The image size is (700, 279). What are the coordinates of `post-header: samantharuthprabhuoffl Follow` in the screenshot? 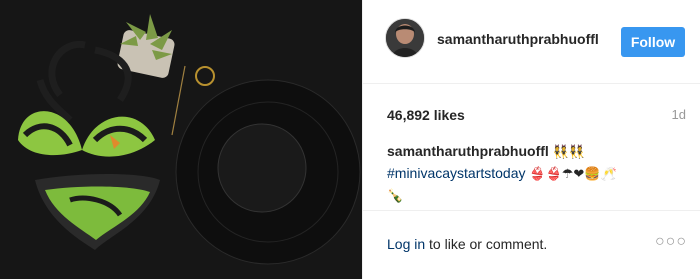 It's located at (531, 42).